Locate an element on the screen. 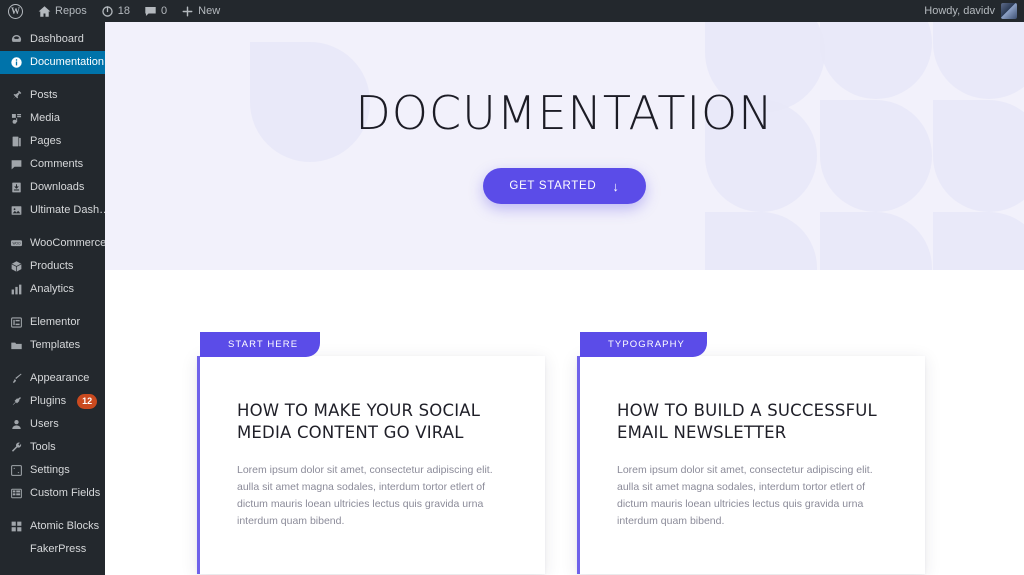  sidebar-item-label: Appearance is located at coordinates (60, 378).